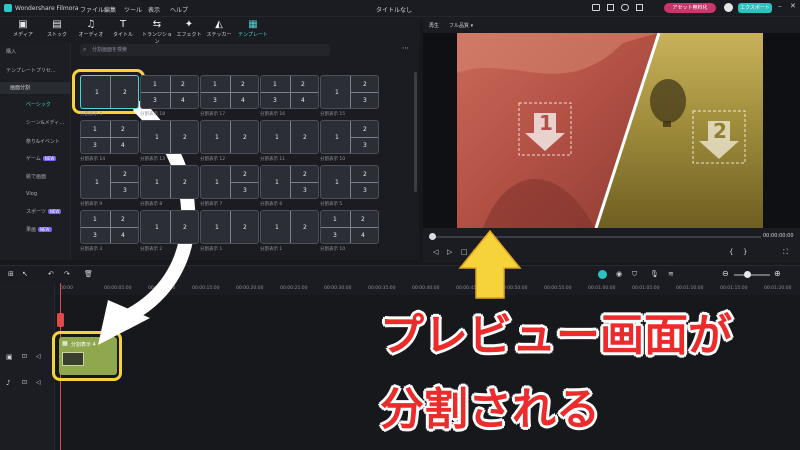 Image resolution: width=800 pixels, height=450 pixels. What do you see at coordinates (273, 114) in the screenshot?
I see `template-caption: 分割表示 16` at bounding box center [273, 114].